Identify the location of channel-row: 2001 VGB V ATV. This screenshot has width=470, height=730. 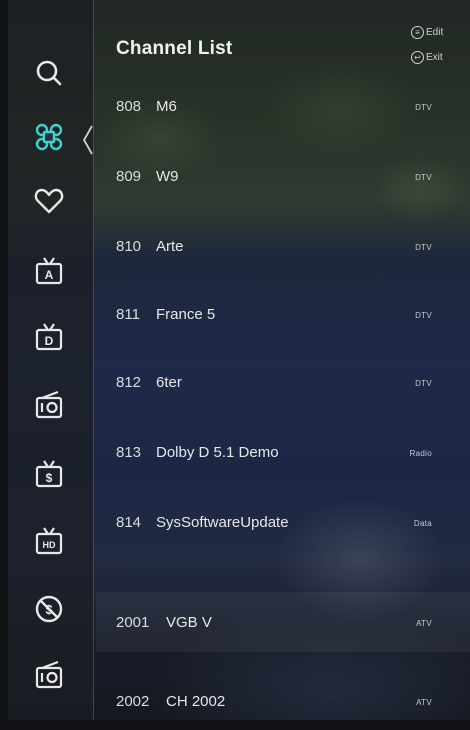
(283, 622).